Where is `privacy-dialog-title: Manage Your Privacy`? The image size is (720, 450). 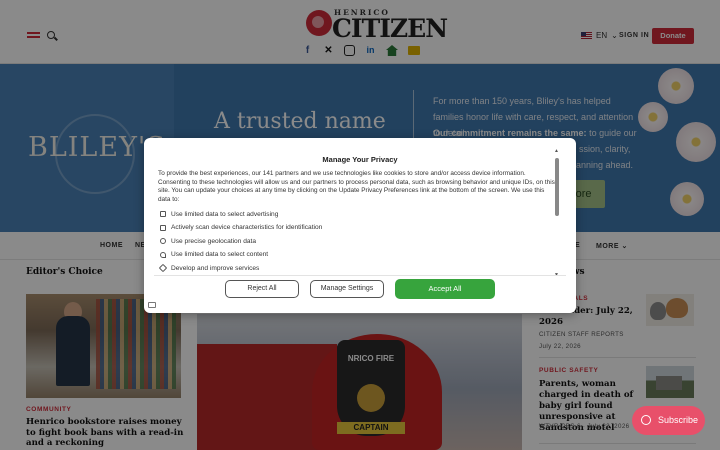 privacy-dialog-title: Manage Your Privacy is located at coordinates (360, 159).